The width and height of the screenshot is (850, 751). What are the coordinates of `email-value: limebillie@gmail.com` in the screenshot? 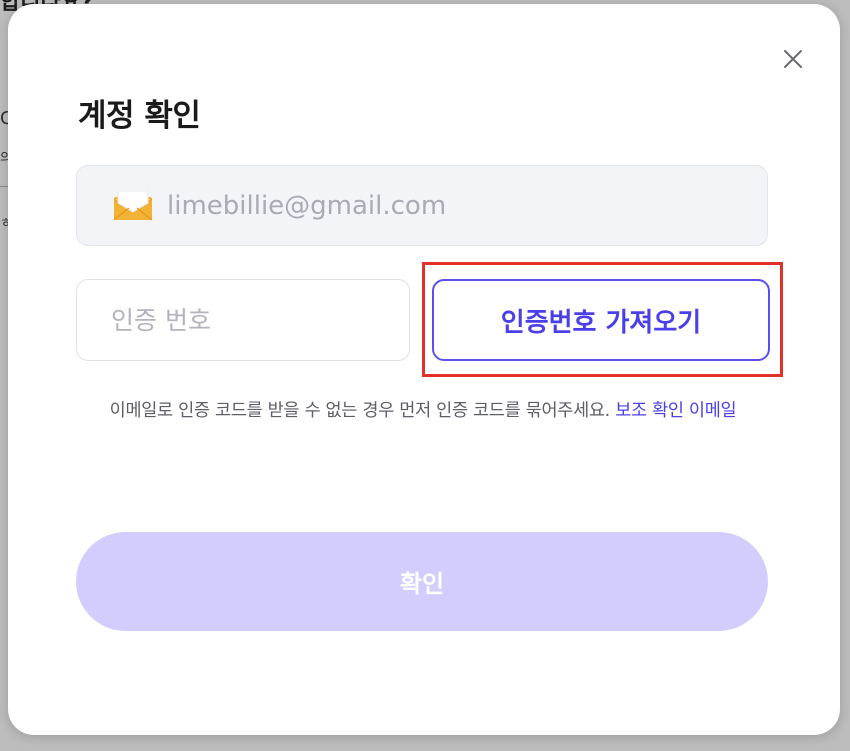 It's located at (307, 205).